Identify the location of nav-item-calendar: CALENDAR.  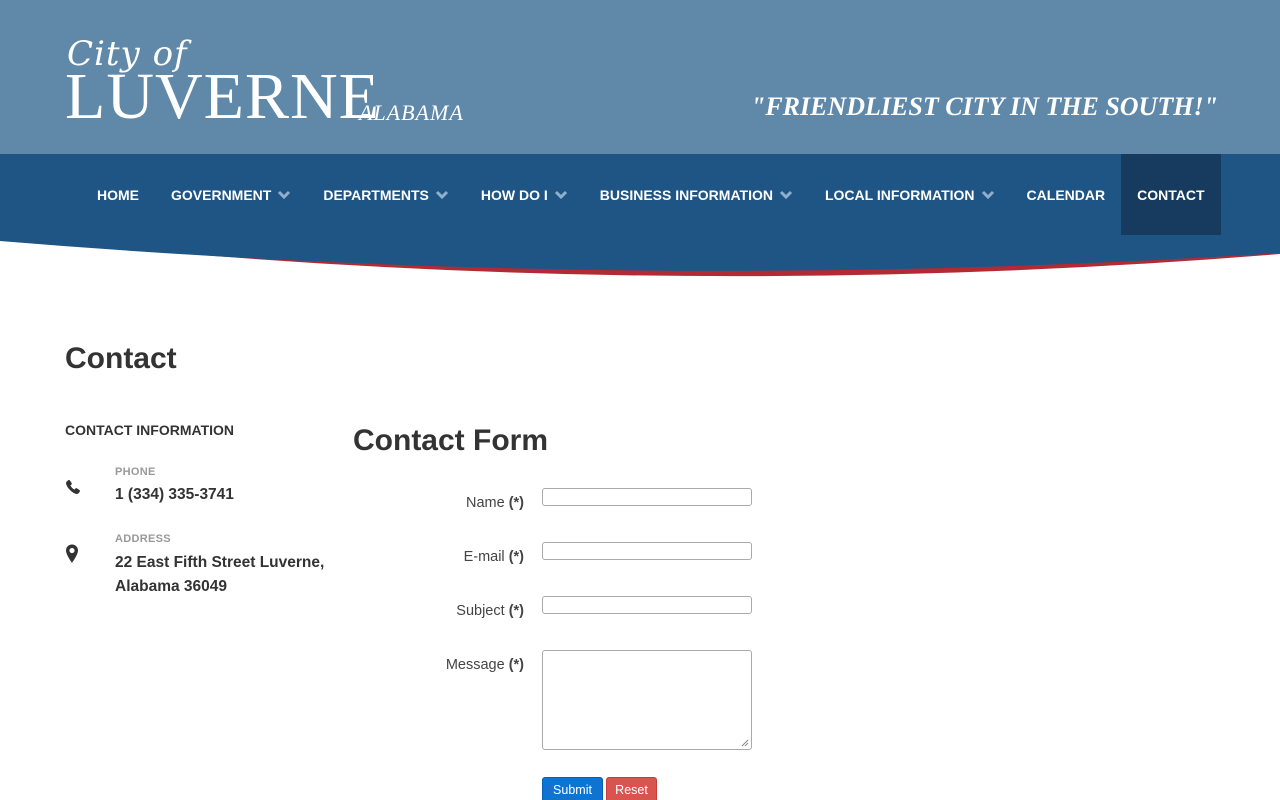
(1066, 194).